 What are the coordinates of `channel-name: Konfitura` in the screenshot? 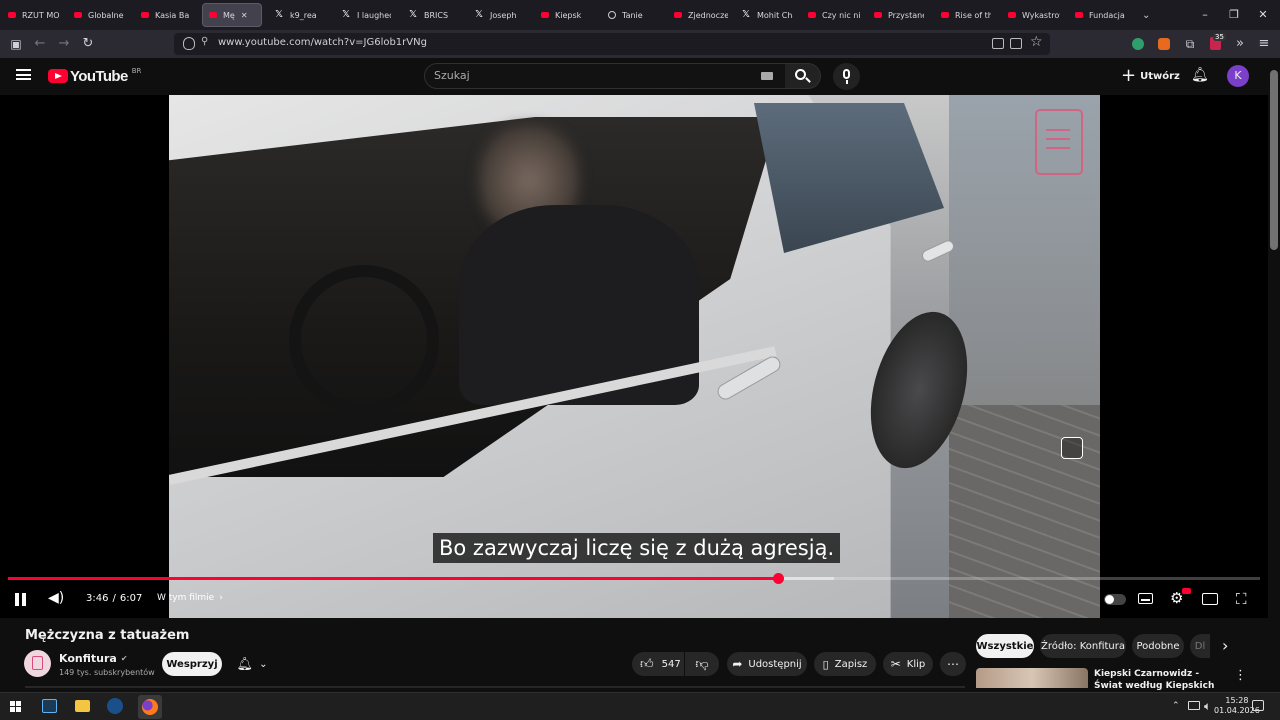 It's located at (88, 658).